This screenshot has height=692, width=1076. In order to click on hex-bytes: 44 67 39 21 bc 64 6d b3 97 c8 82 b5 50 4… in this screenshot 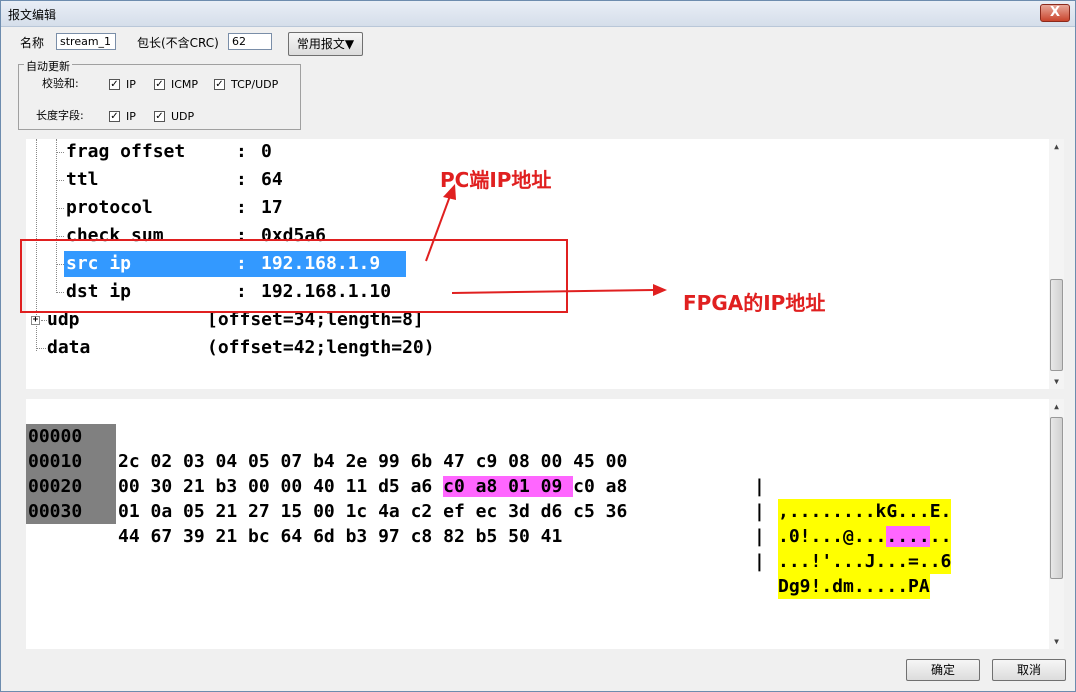, I will do `click(340, 536)`.